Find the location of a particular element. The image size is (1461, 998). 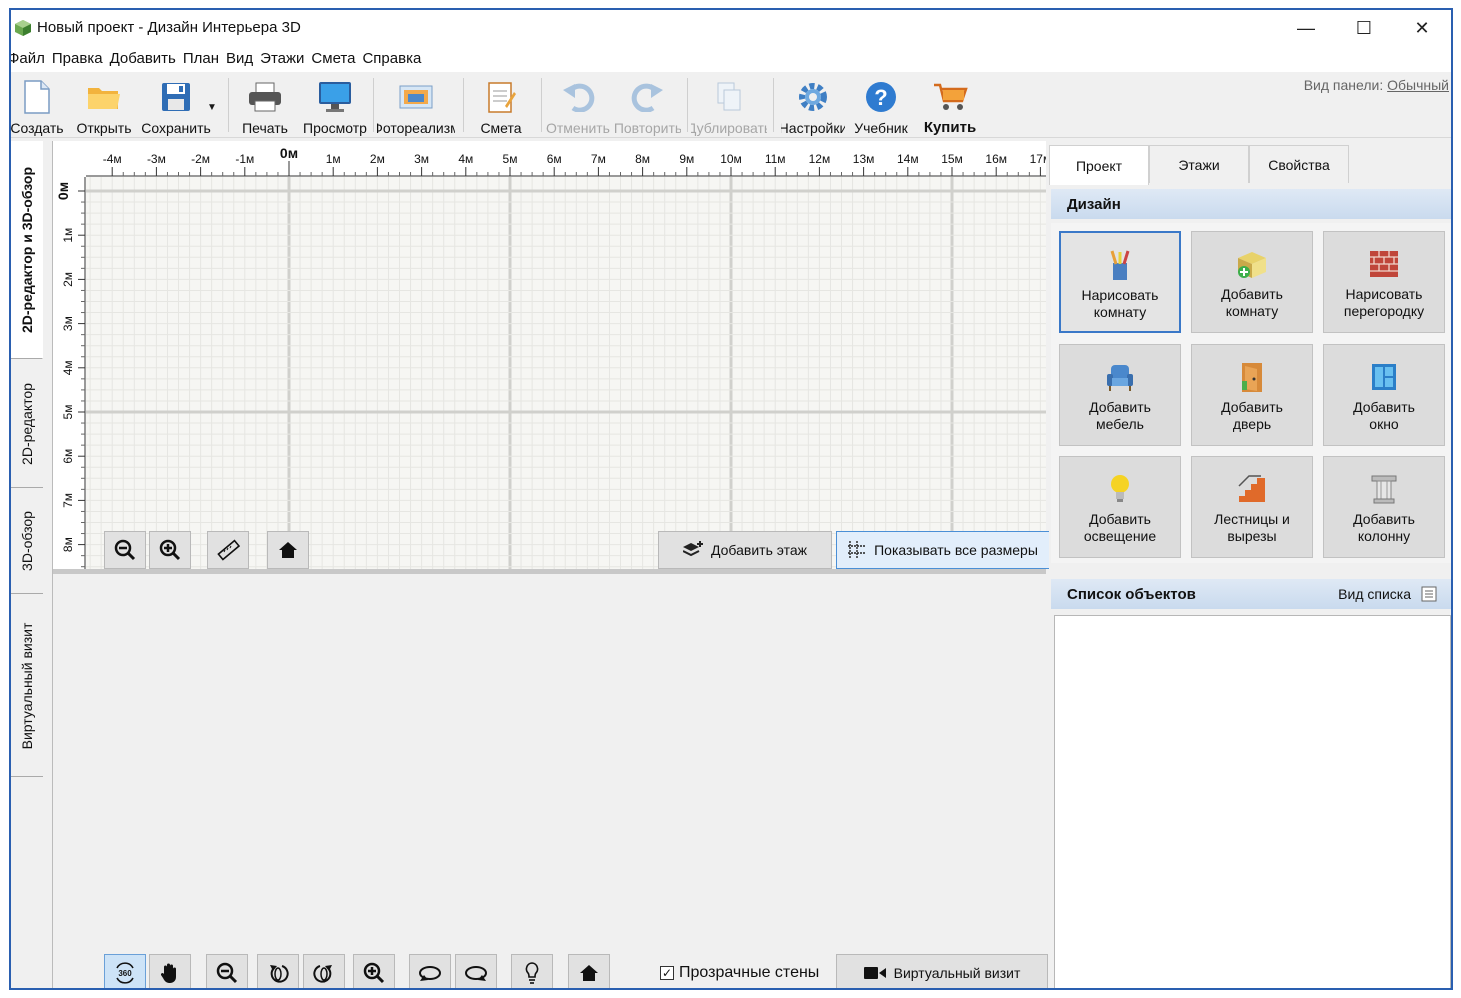

transparent-walls-checkbox: ✓ is located at coordinates (667, 973).